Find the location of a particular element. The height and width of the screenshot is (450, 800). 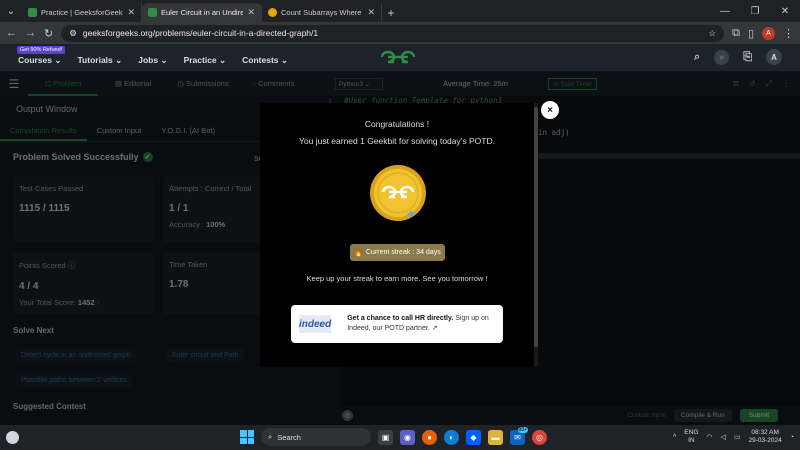

window-controls: — ❐ ✕ is located at coordinates (755, 11).